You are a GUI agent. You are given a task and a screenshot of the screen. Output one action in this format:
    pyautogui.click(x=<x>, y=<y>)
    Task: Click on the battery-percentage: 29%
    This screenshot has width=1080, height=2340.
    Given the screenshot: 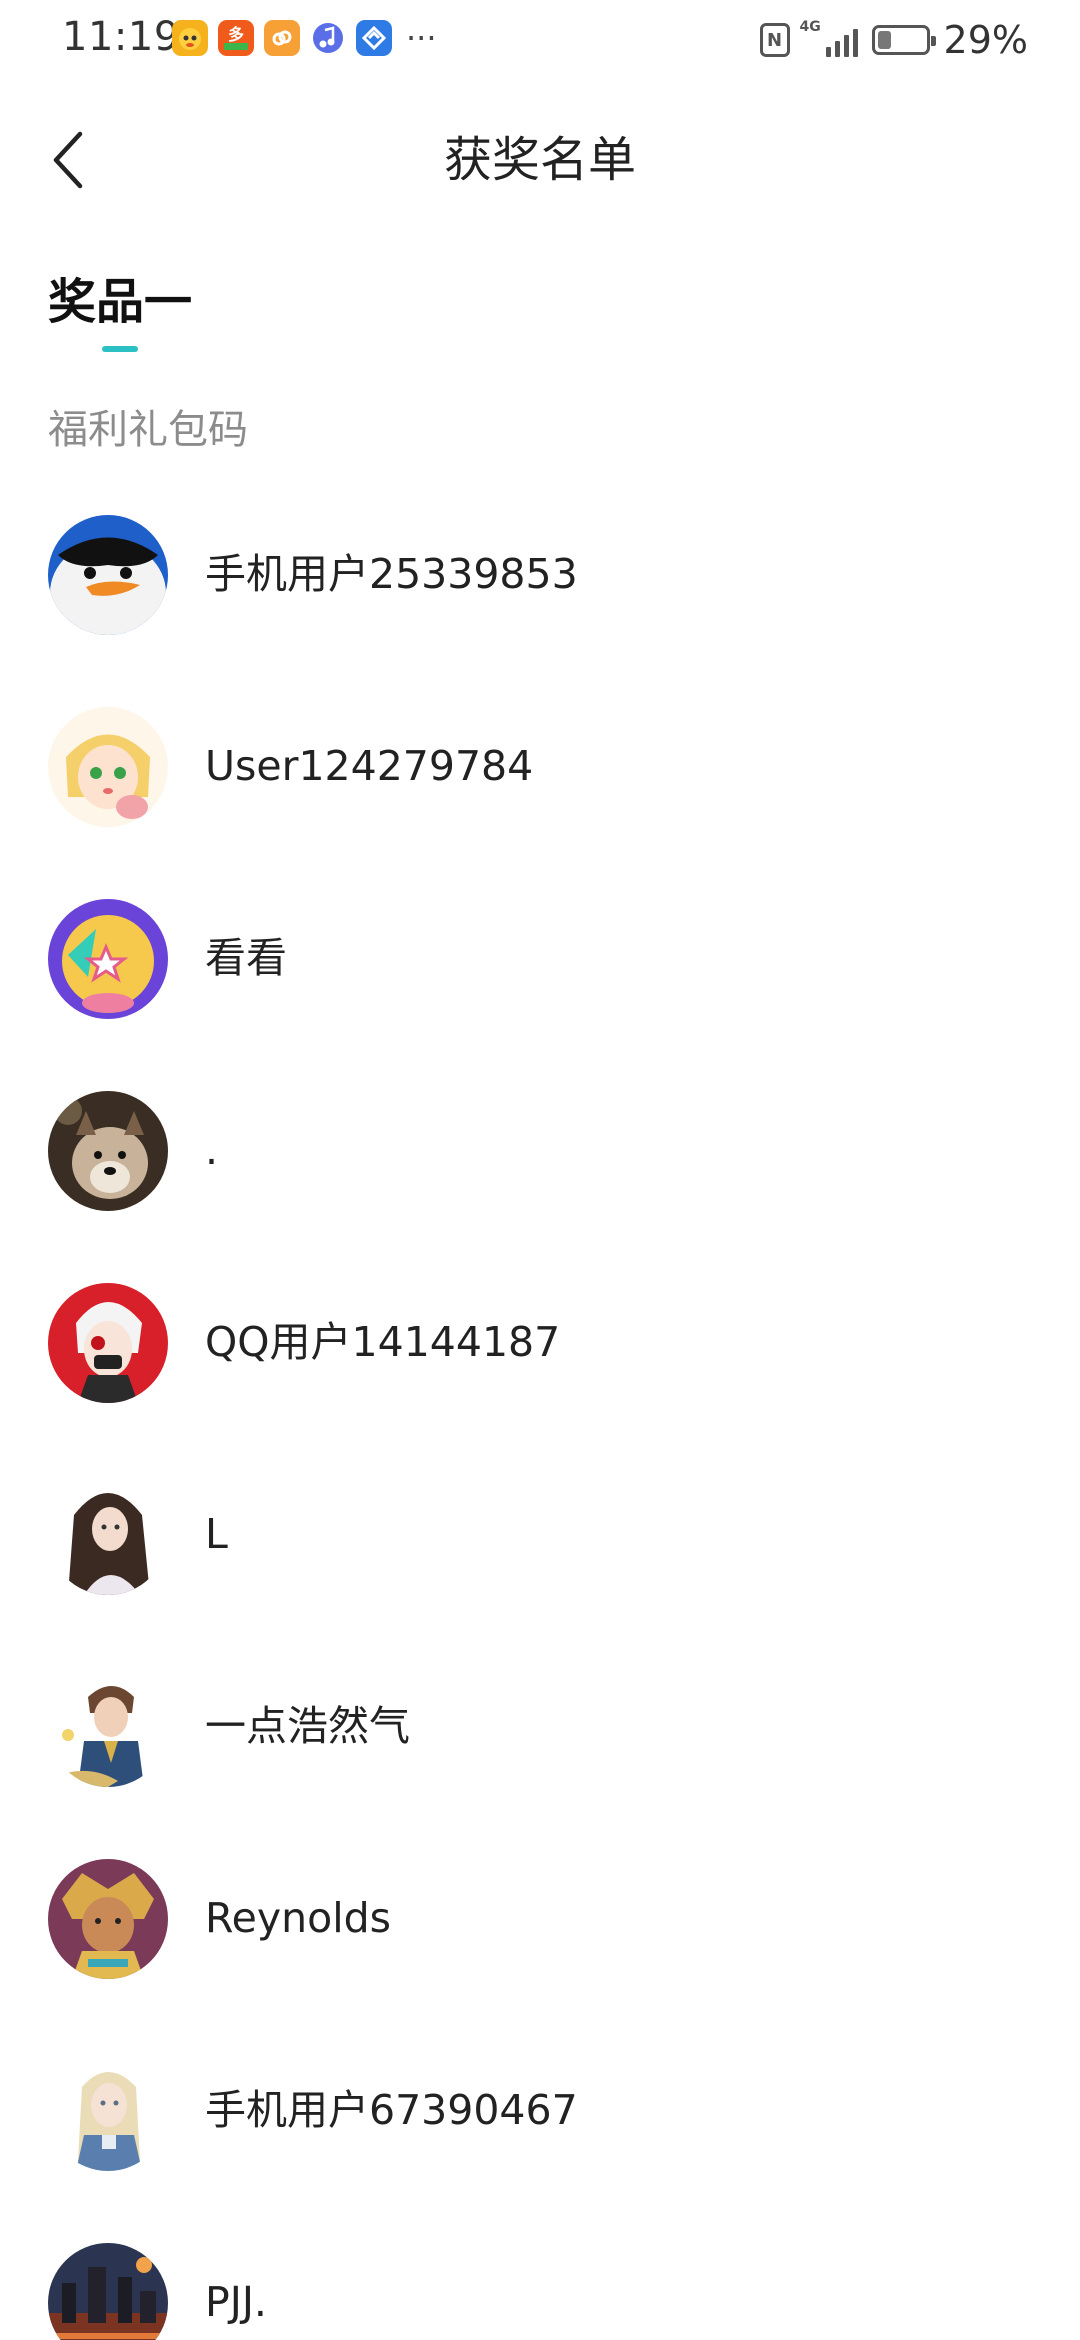 What is the action you would take?
    pyautogui.click(x=985, y=40)
    